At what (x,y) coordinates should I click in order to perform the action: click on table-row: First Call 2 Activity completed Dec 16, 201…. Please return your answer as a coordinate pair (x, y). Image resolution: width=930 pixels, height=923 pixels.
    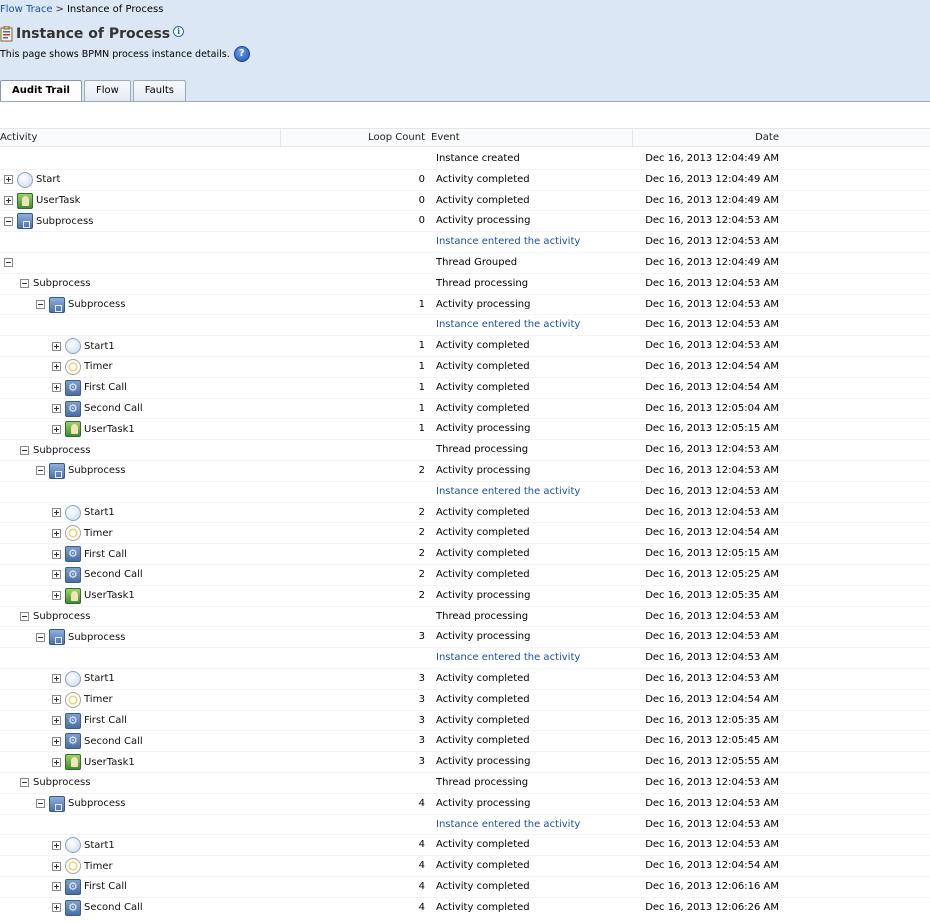
    Looking at the image, I should click on (465, 554).